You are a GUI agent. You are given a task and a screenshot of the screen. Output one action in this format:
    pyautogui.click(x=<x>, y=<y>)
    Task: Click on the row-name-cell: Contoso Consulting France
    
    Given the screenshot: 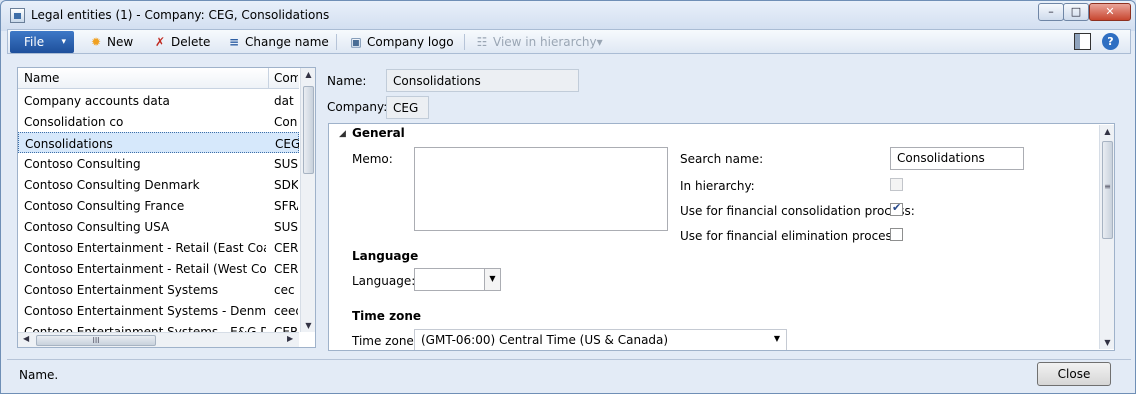 What is the action you would take?
    pyautogui.click(x=104, y=206)
    